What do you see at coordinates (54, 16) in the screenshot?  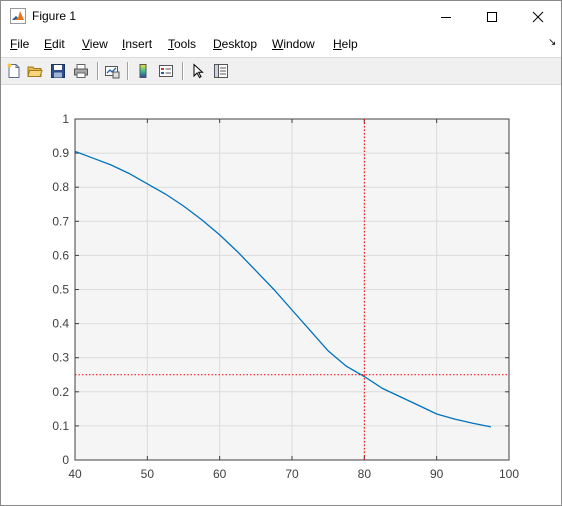 I see `window-title: Figure 1` at bounding box center [54, 16].